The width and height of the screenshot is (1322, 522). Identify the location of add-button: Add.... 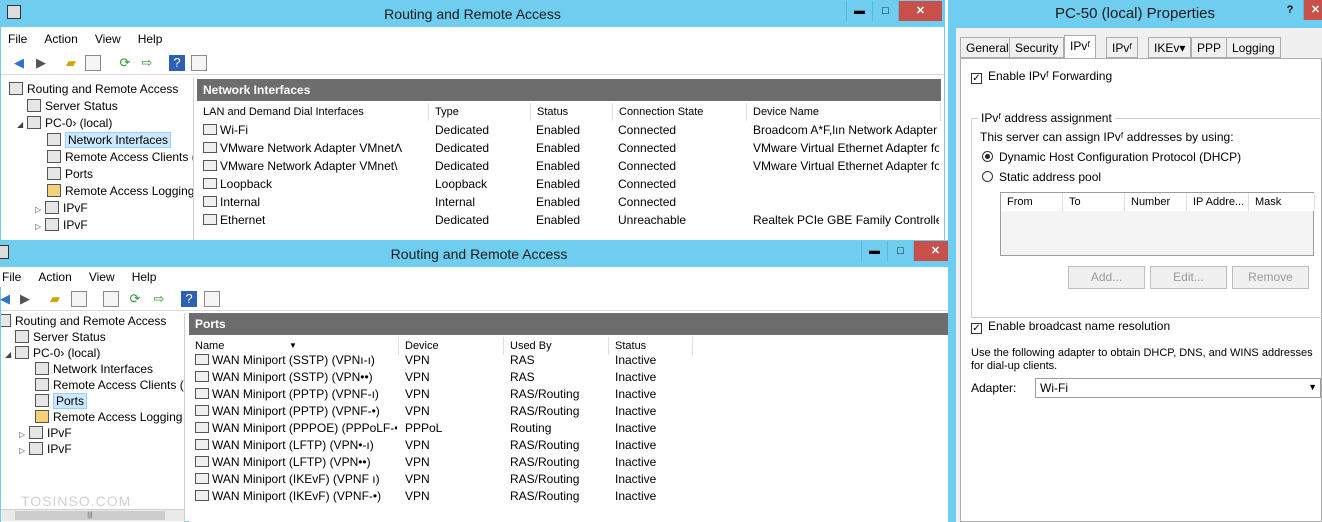
(1106, 277).